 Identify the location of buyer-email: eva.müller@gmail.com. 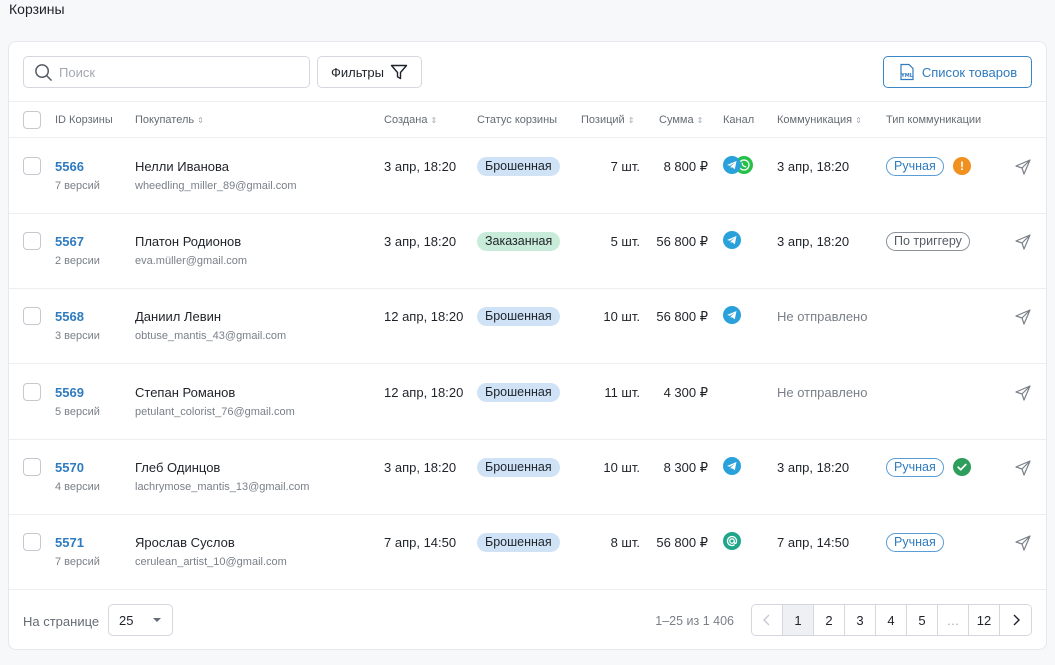
(191, 261).